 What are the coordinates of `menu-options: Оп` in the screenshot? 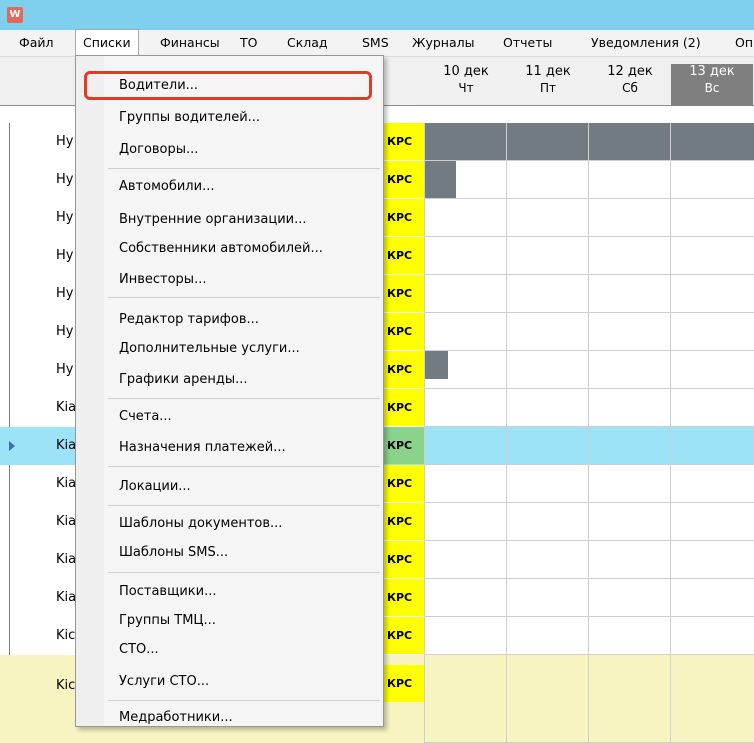 It's located at (744, 43).